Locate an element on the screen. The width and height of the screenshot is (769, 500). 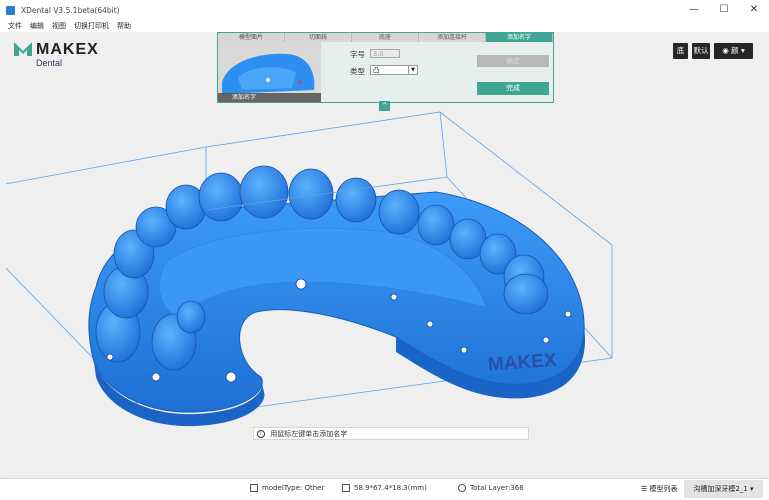
minimize-button: — is located at coordinates (694, 10).